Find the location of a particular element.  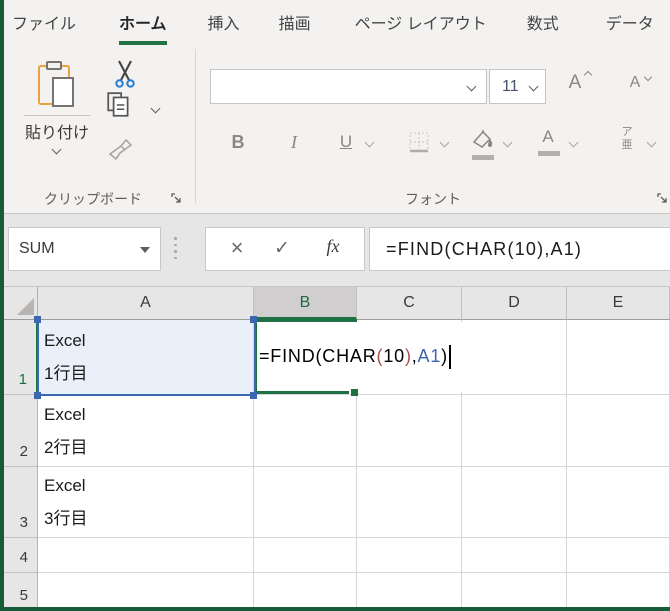

col-header-b: B is located at coordinates (305, 303).